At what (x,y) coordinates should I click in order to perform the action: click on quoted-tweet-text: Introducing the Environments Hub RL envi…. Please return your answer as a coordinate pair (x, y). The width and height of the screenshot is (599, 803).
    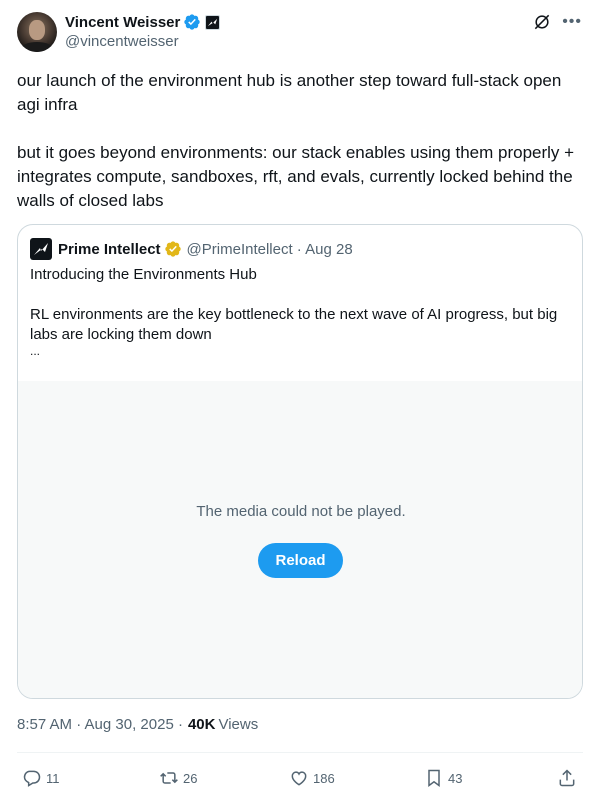
    Looking at the image, I should click on (295, 311).